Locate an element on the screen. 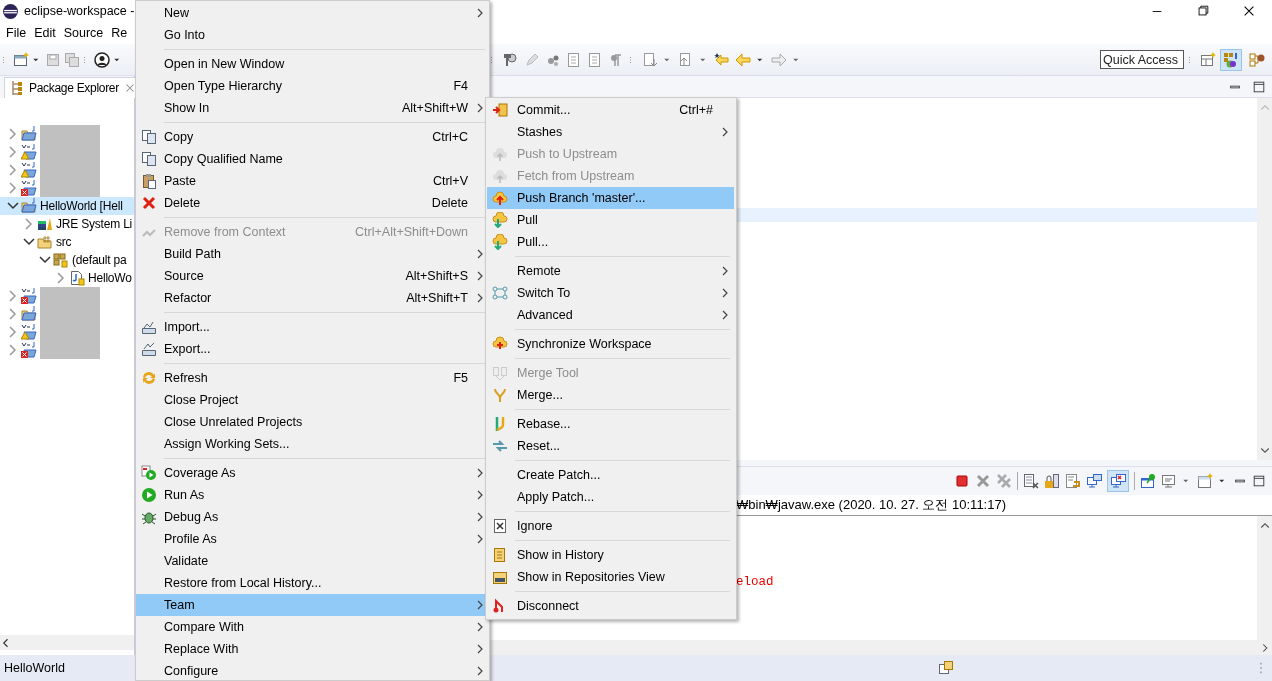 This screenshot has width=1272, height=681. menu-item: Paste Ctrl+V is located at coordinates (312, 181).